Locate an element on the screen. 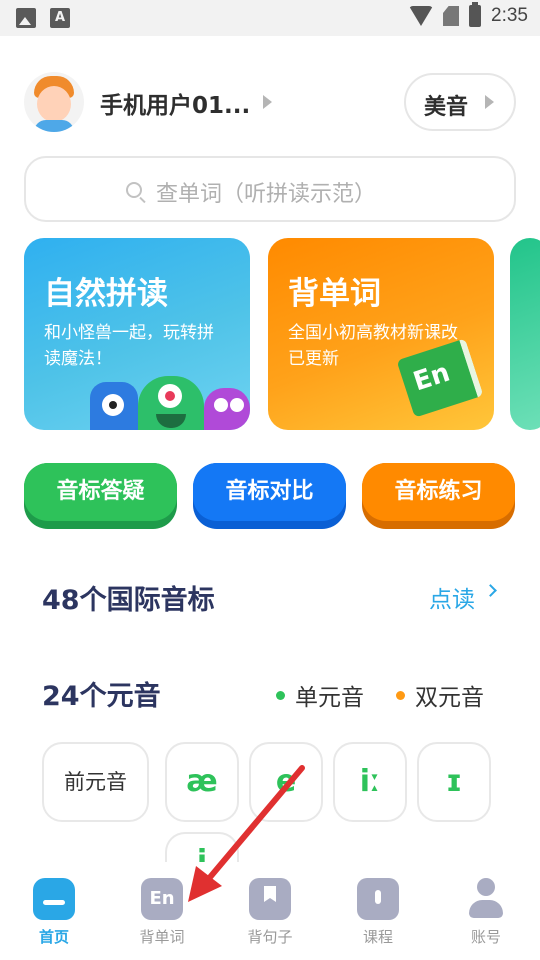  nav-courses: 课程 is located at coordinates (378, 912).